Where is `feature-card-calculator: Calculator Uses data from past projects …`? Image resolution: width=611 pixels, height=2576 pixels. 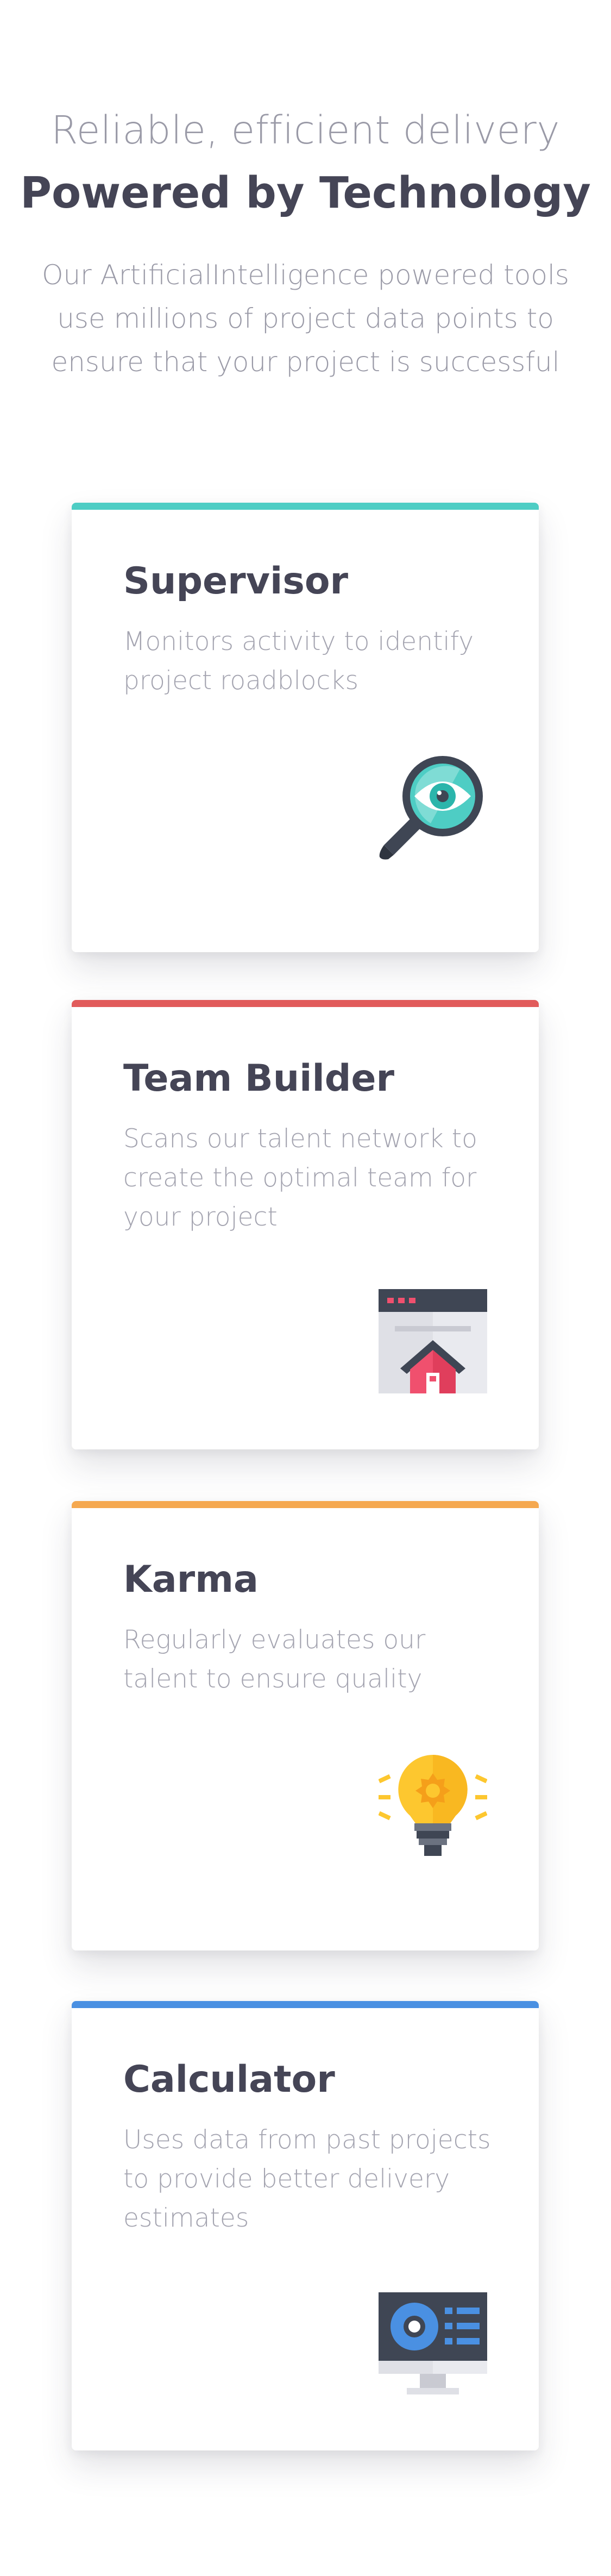 feature-card-calculator: Calculator Uses data from past projects … is located at coordinates (305, 2225).